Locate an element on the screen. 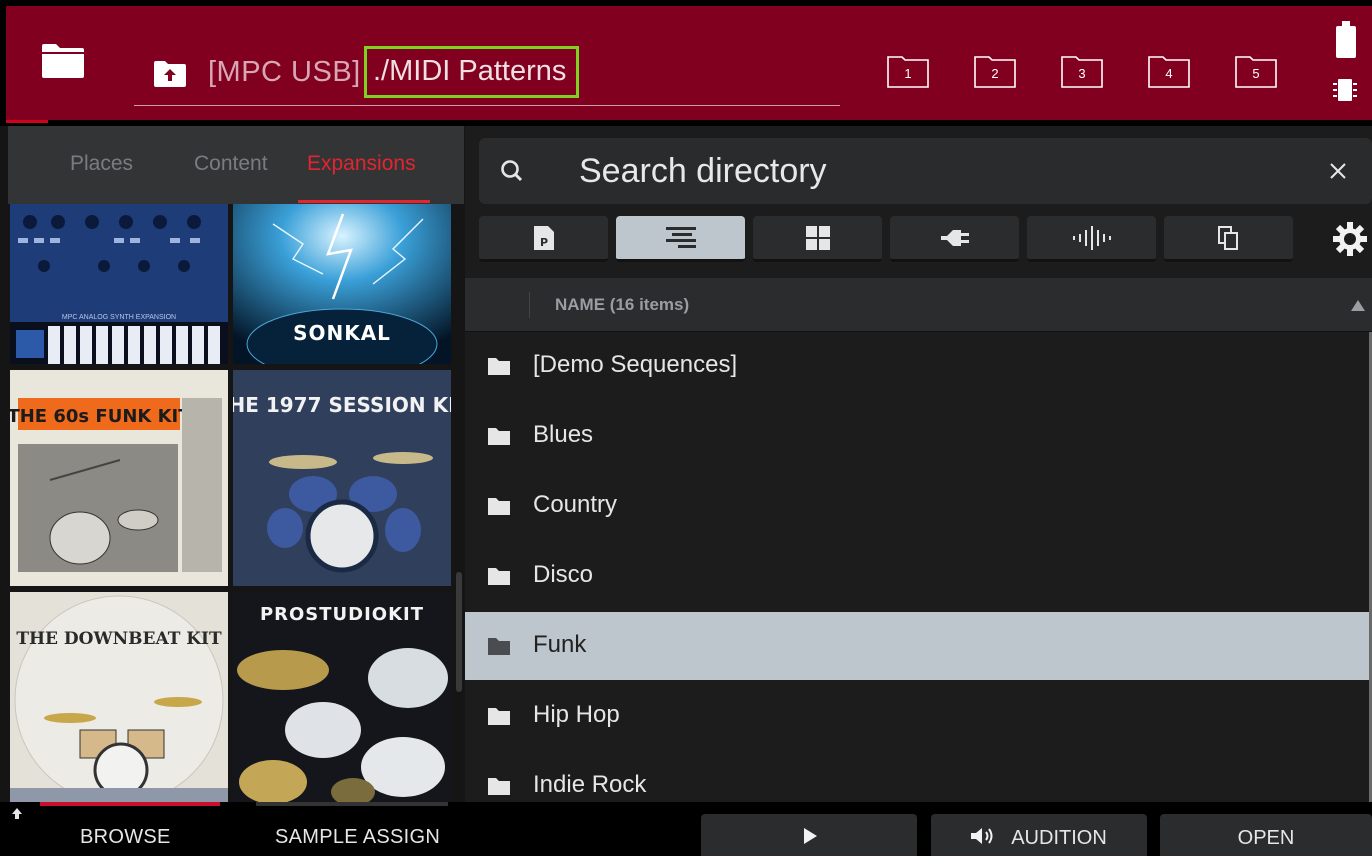 This screenshot has width=1372, height=856. list-item-label: Disco is located at coordinates (563, 574).